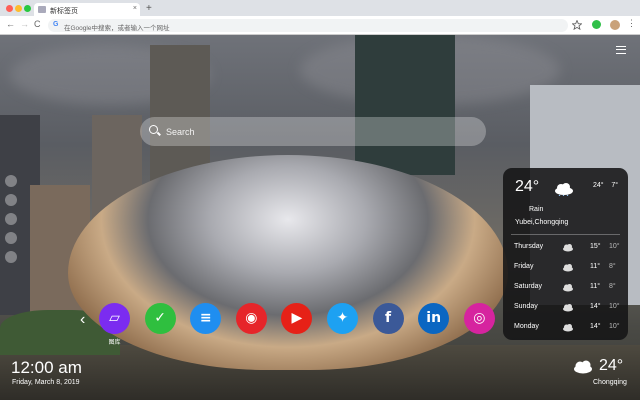 This screenshot has width=640, height=400. What do you see at coordinates (153, 129) in the screenshot?
I see `search-icon` at bounding box center [153, 129].